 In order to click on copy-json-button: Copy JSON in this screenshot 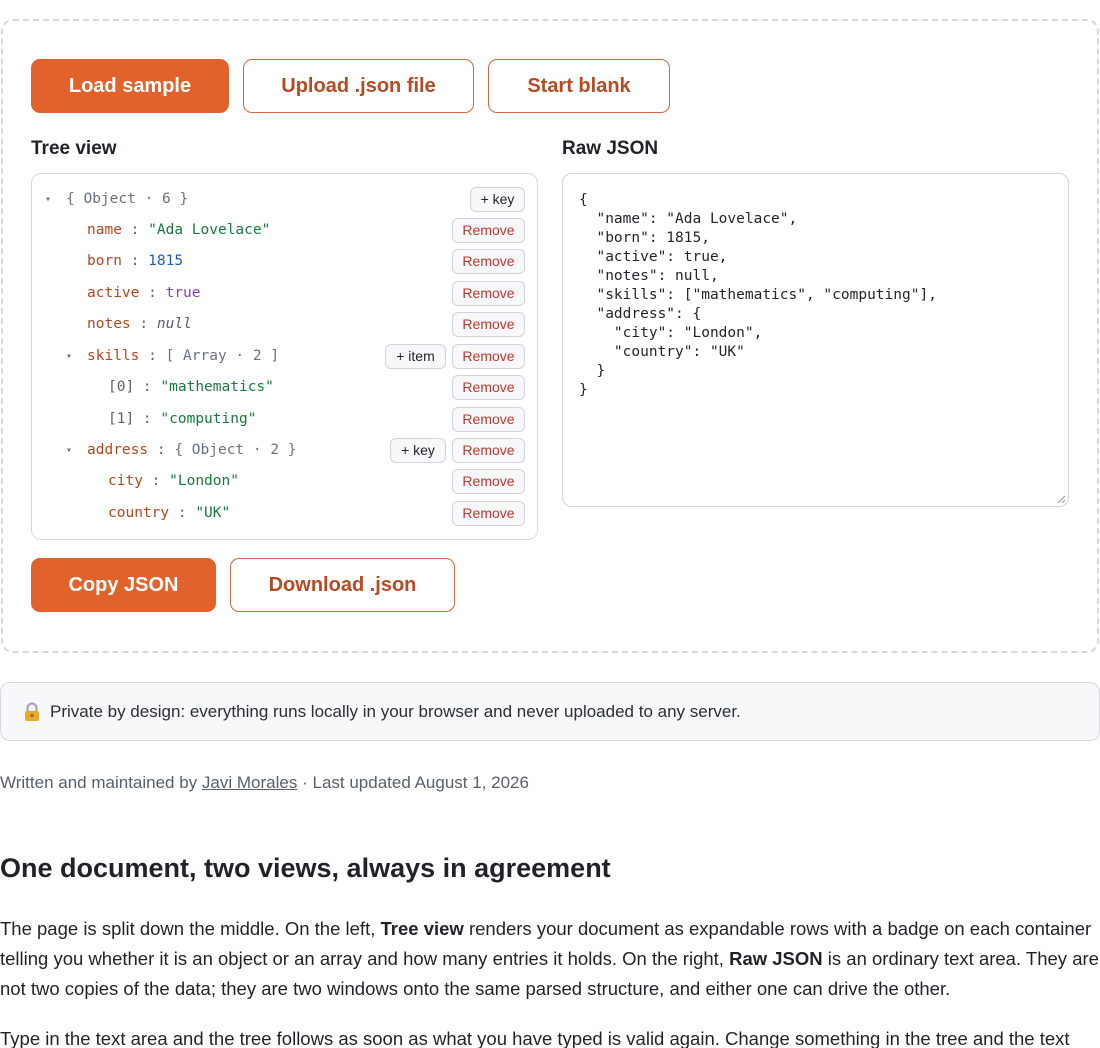, I will do `click(123, 585)`.